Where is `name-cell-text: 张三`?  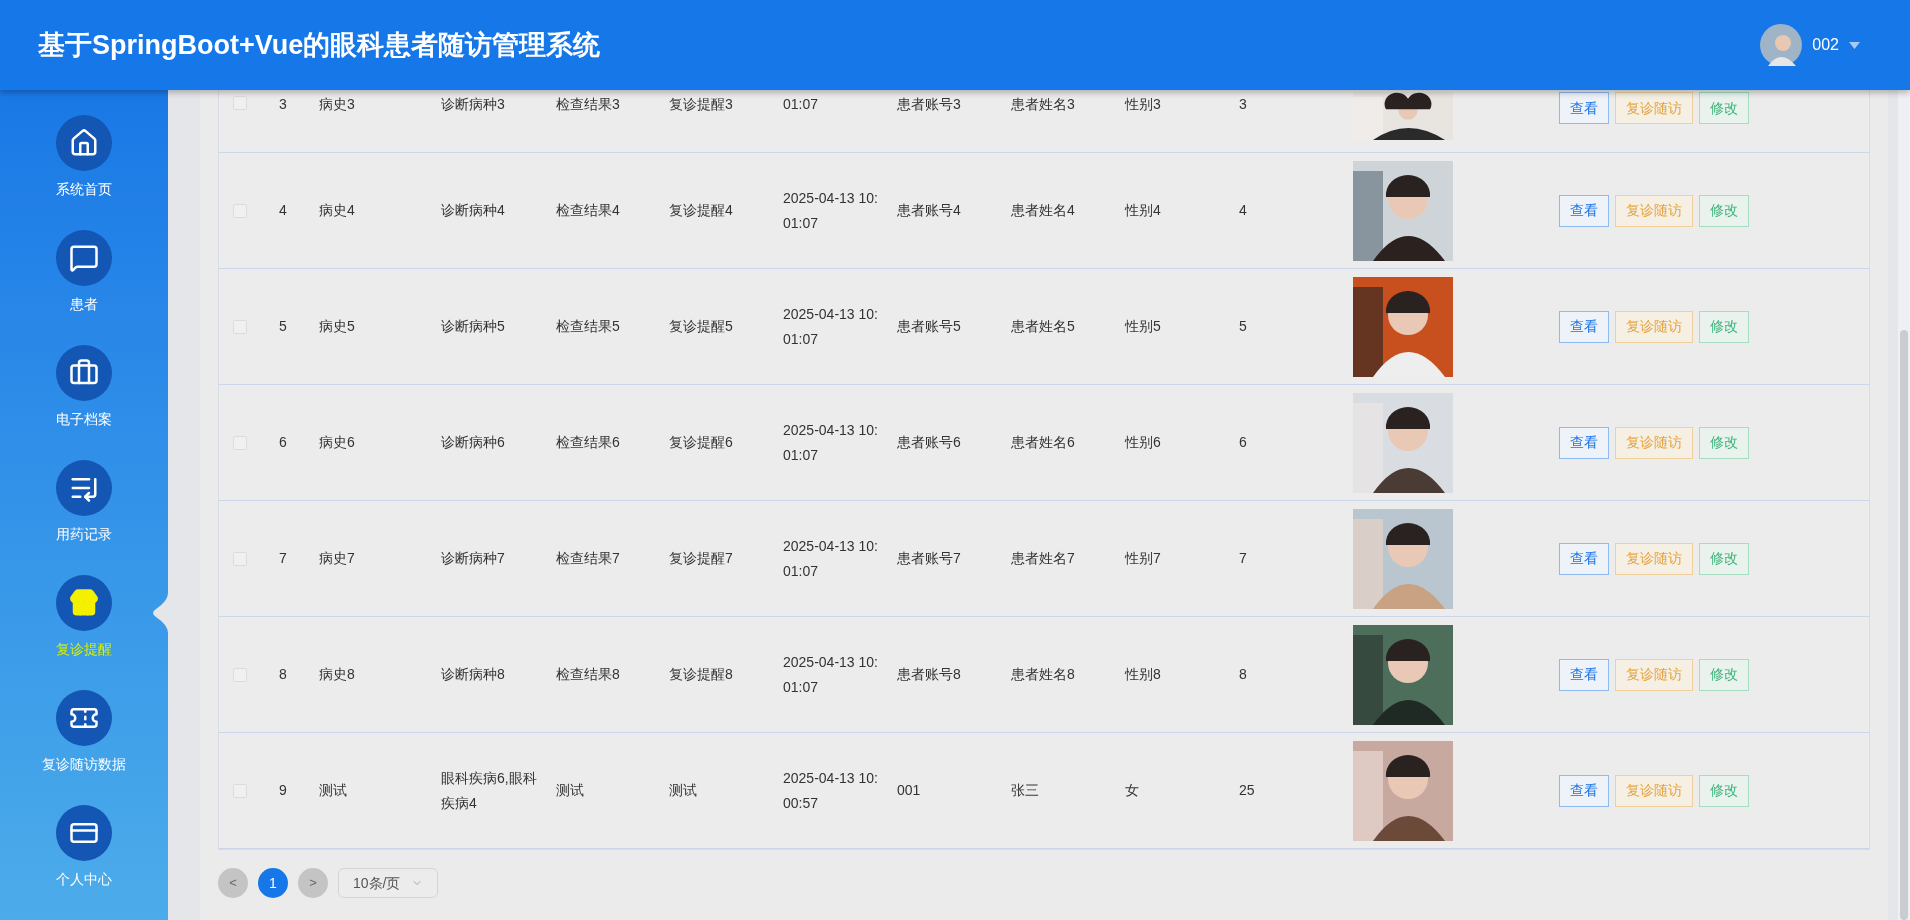
name-cell-text: 张三 is located at coordinates (1025, 790).